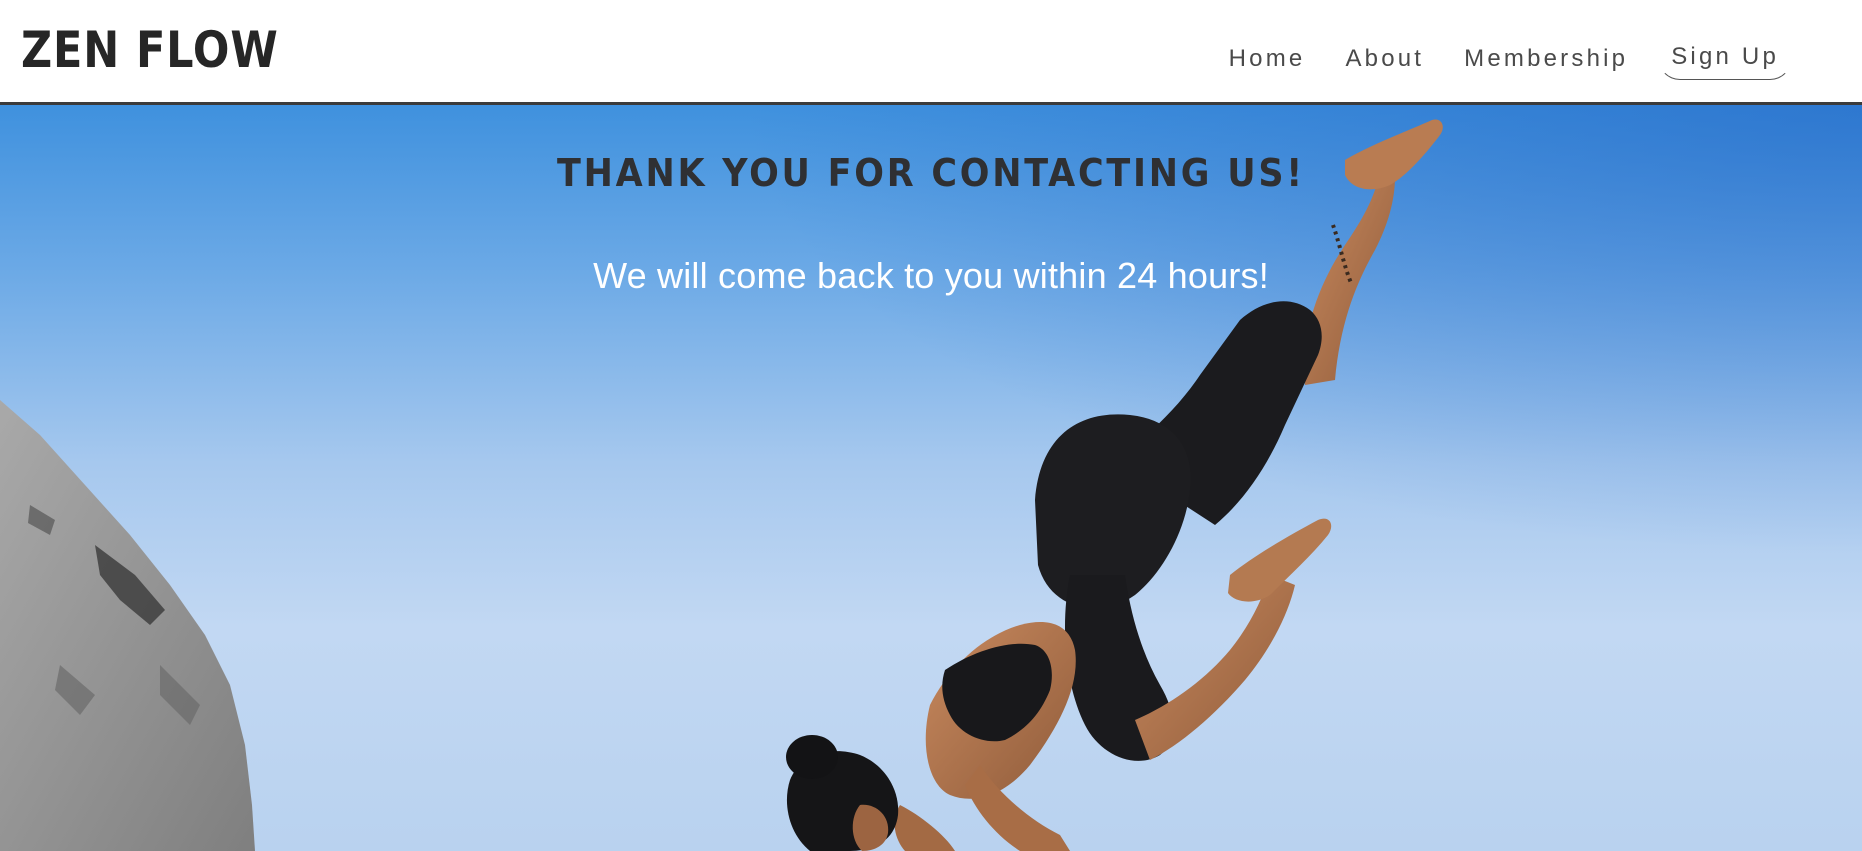  Describe the element at coordinates (1725, 59) in the screenshot. I see `nav-link-sign-up: Sign Up` at that location.